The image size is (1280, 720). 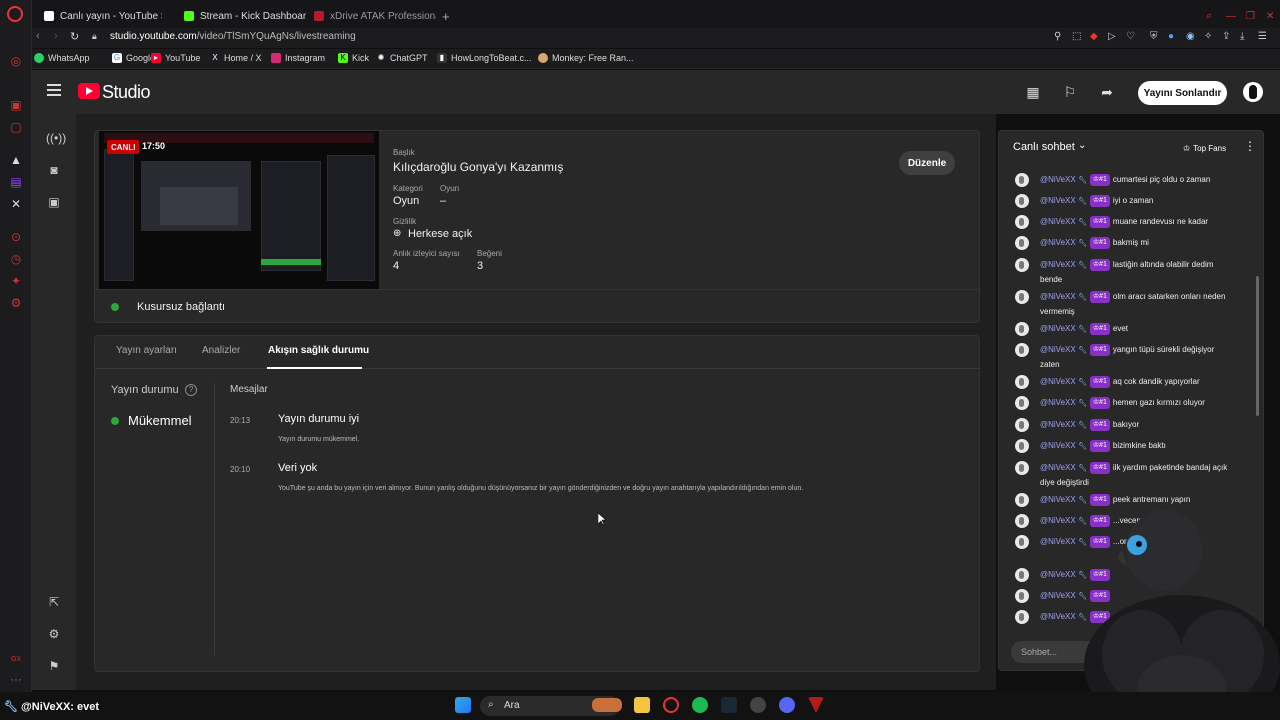 What do you see at coordinates (175, 58) in the screenshot?
I see `bookmark-youtube: ▸ YouTube` at bounding box center [175, 58].